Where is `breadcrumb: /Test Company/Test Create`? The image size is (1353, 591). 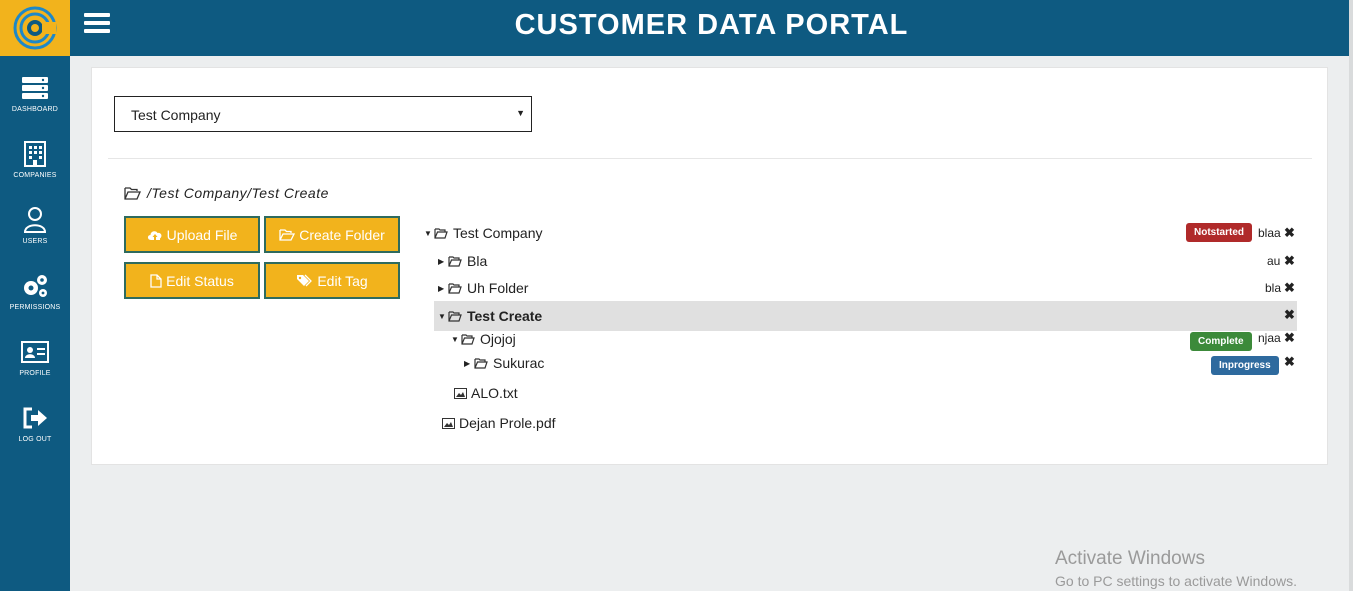
breadcrumb: /Test Company/Test Create is located at coordinates (226, 193).